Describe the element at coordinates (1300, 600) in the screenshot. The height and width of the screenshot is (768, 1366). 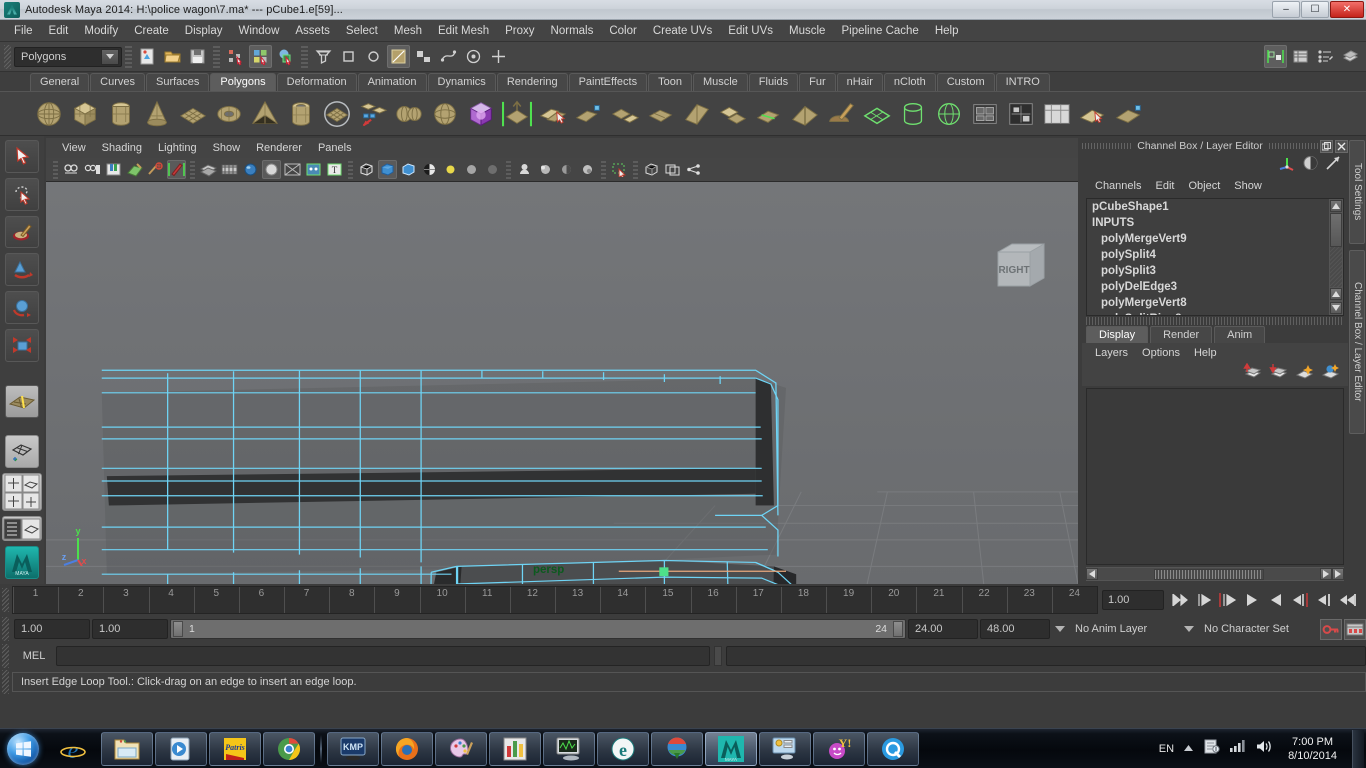
I see `step-forward-key-icon` at that location.